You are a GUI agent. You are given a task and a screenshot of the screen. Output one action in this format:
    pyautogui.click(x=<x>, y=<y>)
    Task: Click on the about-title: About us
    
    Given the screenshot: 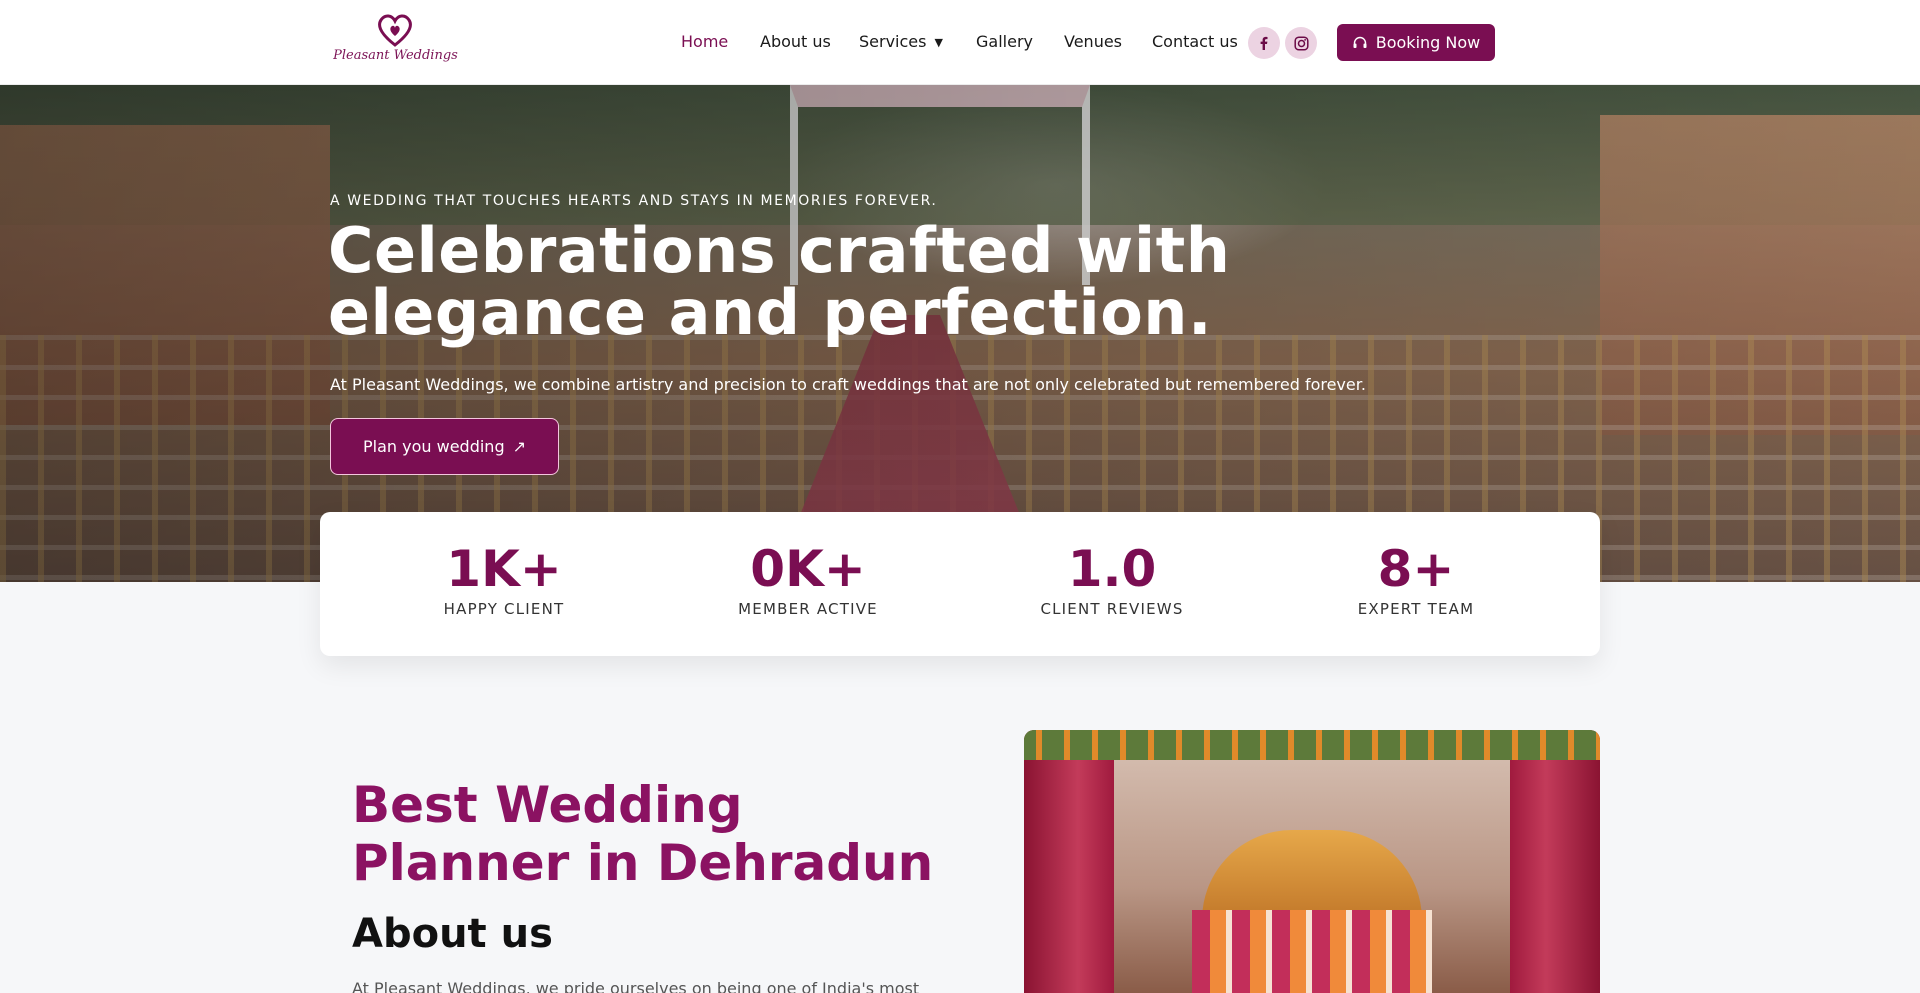 What is the action you would take?
    pyautogui.click(x=452, y=934)
    